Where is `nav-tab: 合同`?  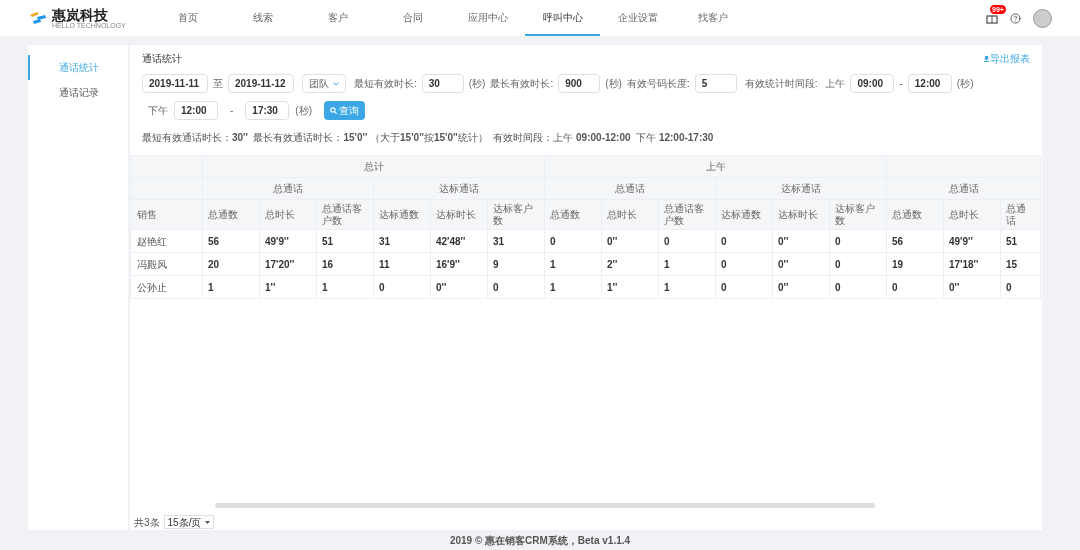 nav-tab: 合同 is located at coordinates (412, 18).